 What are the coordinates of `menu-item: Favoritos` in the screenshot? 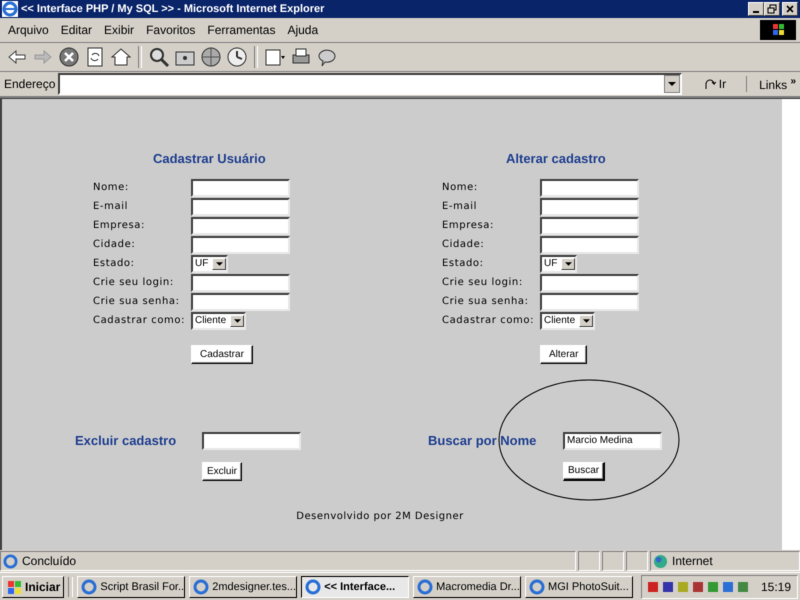 It's located at (171, 29).